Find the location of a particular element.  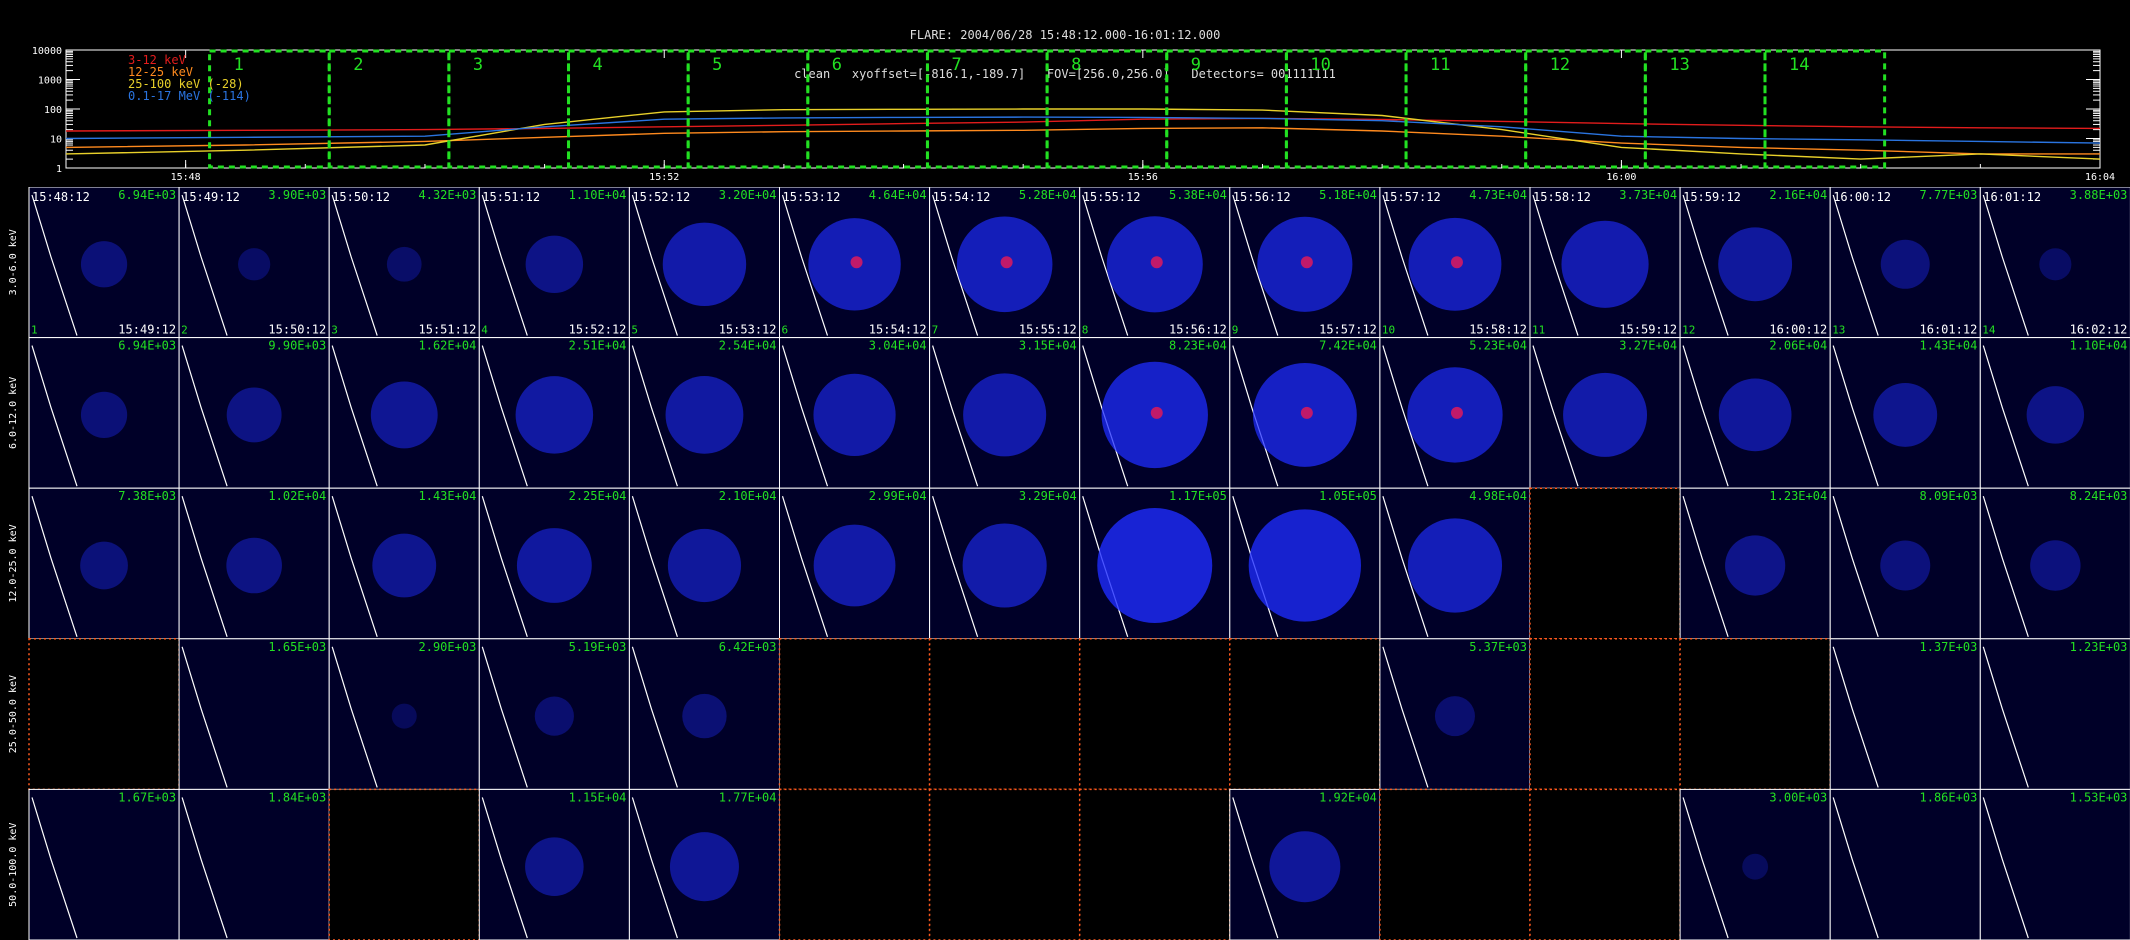

image-cell: 1.10E+04 15:51:12 15:52:12 4 is located at coordinates (554, 263).